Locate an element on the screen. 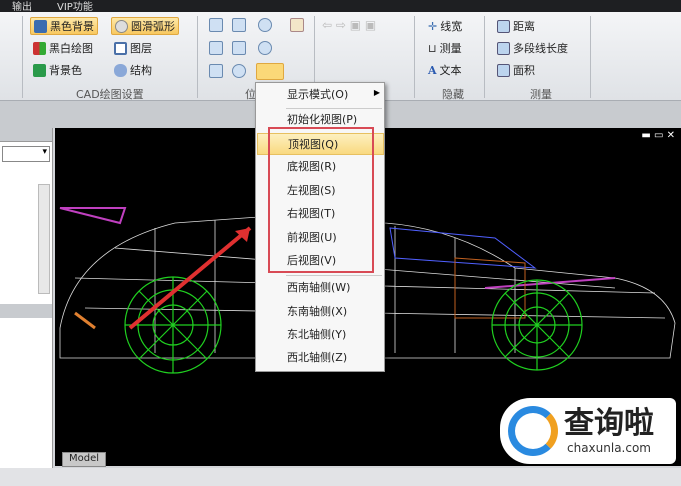 The height and width of the screenshot is (486, 681). menu-item-sw-iso: 西南轴侧(W) is located at coordinates (320, 288).